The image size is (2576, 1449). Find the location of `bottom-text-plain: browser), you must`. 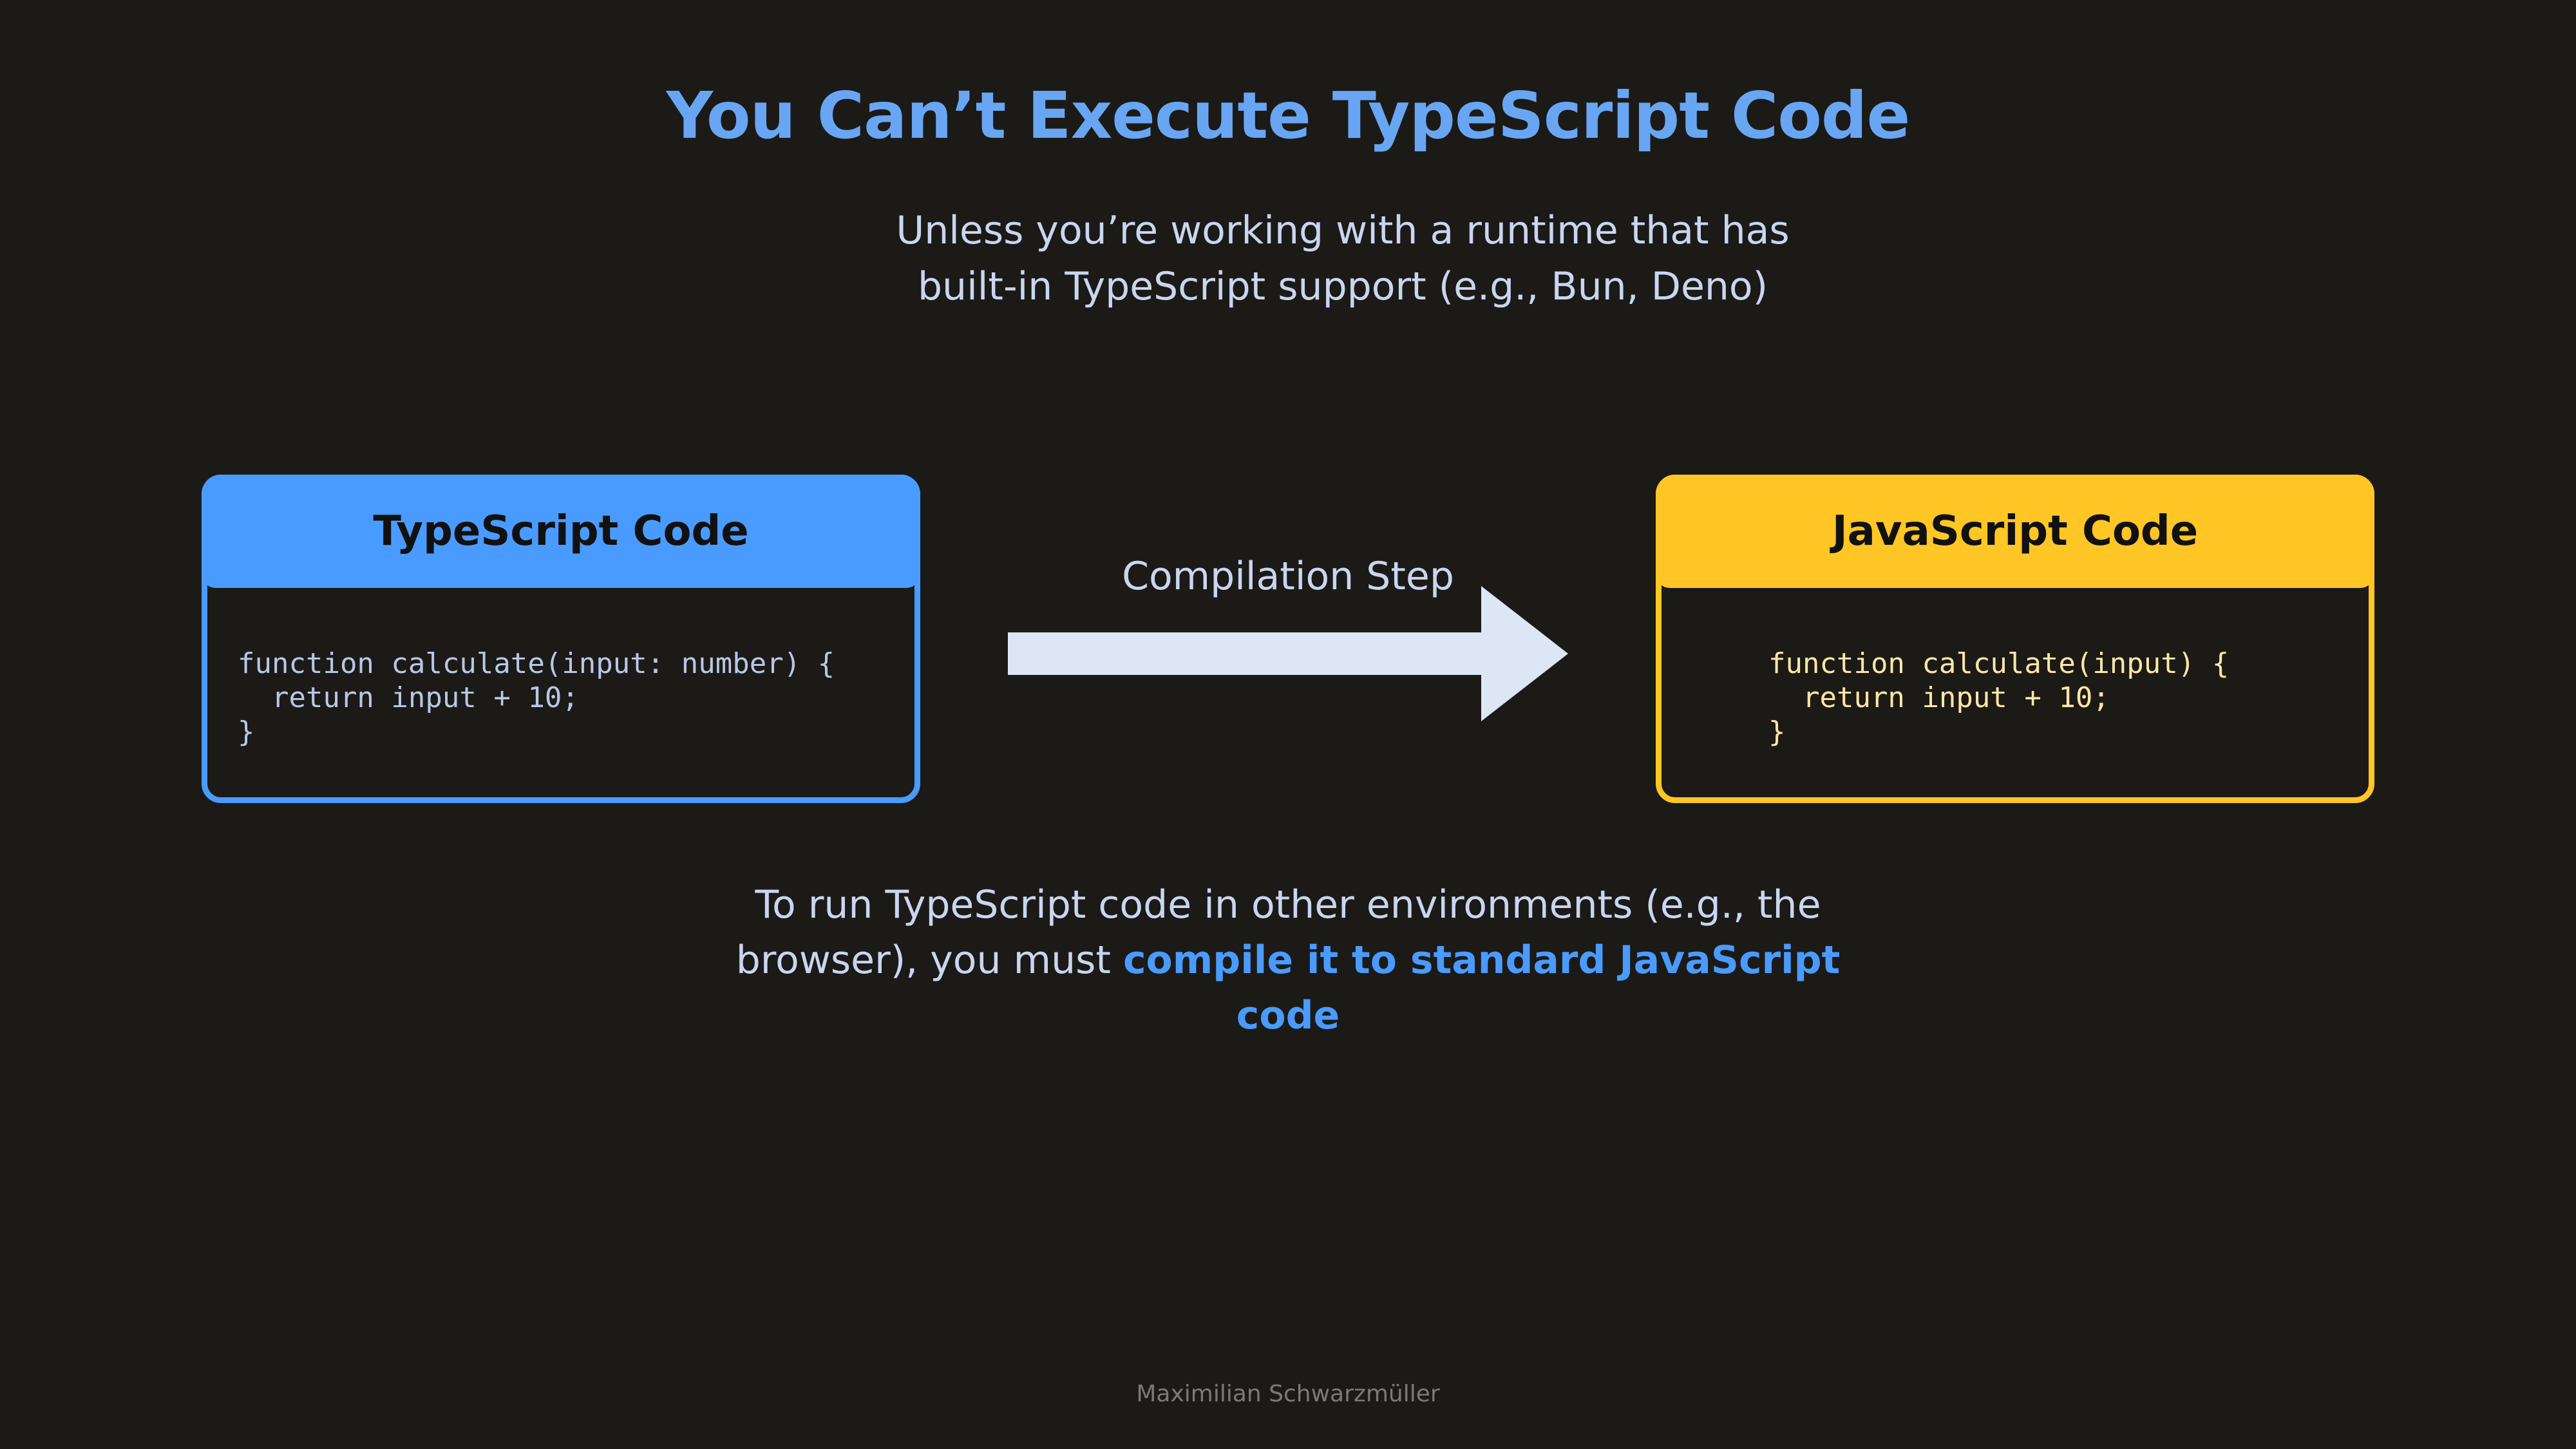

bottom-text-plain: browser), you must is located at coordinates (929, 961).